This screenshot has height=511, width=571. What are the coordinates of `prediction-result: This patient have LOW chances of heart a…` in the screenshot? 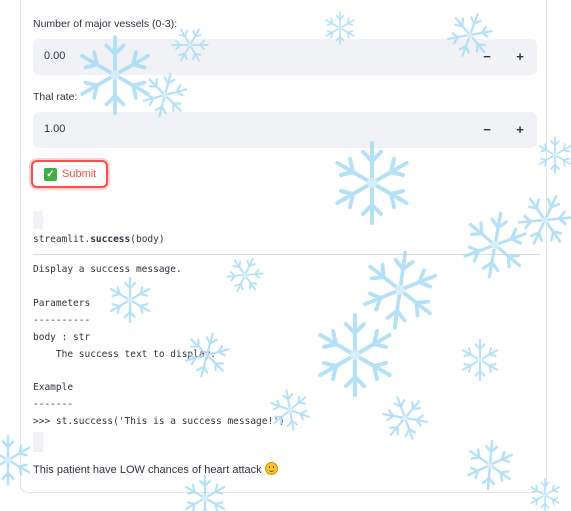 It's located at (155, 469).